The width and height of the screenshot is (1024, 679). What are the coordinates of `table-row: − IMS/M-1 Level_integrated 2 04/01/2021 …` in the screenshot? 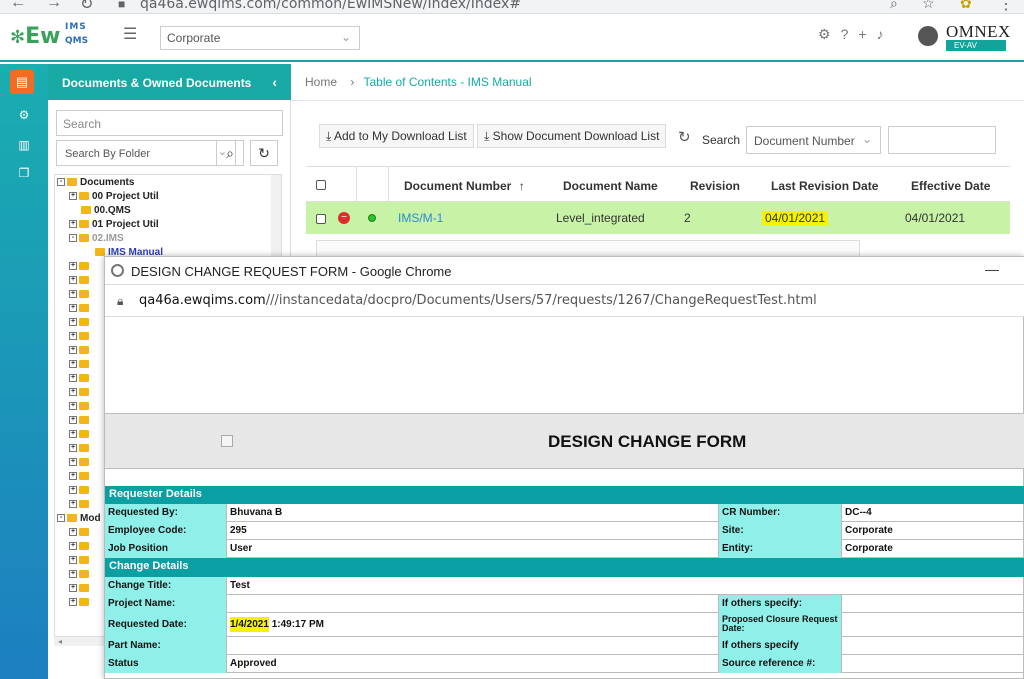 It's located at (658, 218).